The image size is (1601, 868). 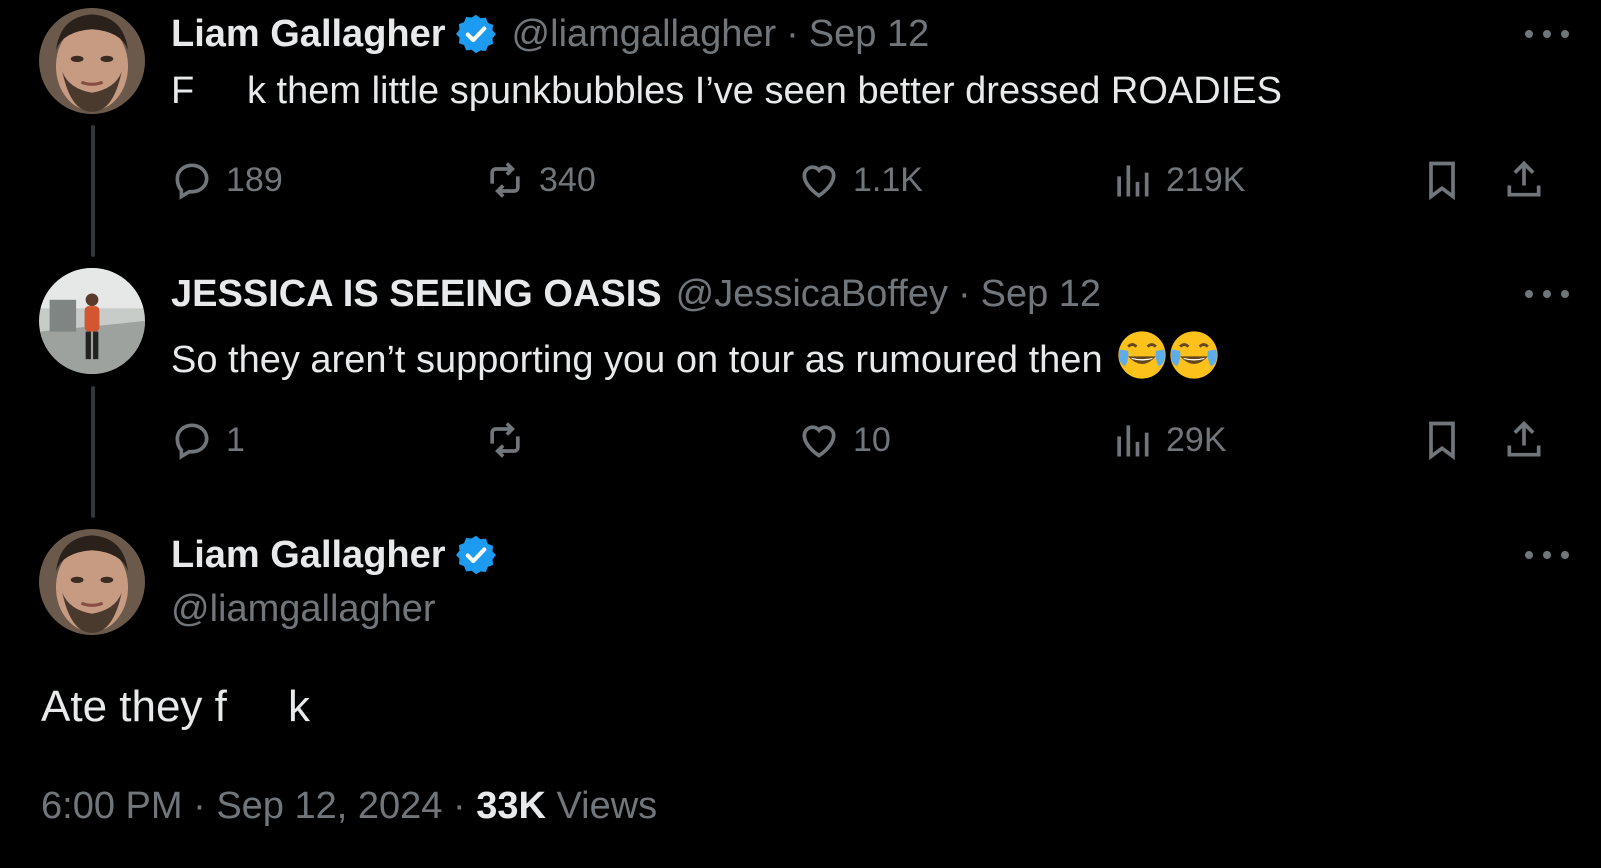 I want to click on views-label: Views, so click(x=607, y=806).